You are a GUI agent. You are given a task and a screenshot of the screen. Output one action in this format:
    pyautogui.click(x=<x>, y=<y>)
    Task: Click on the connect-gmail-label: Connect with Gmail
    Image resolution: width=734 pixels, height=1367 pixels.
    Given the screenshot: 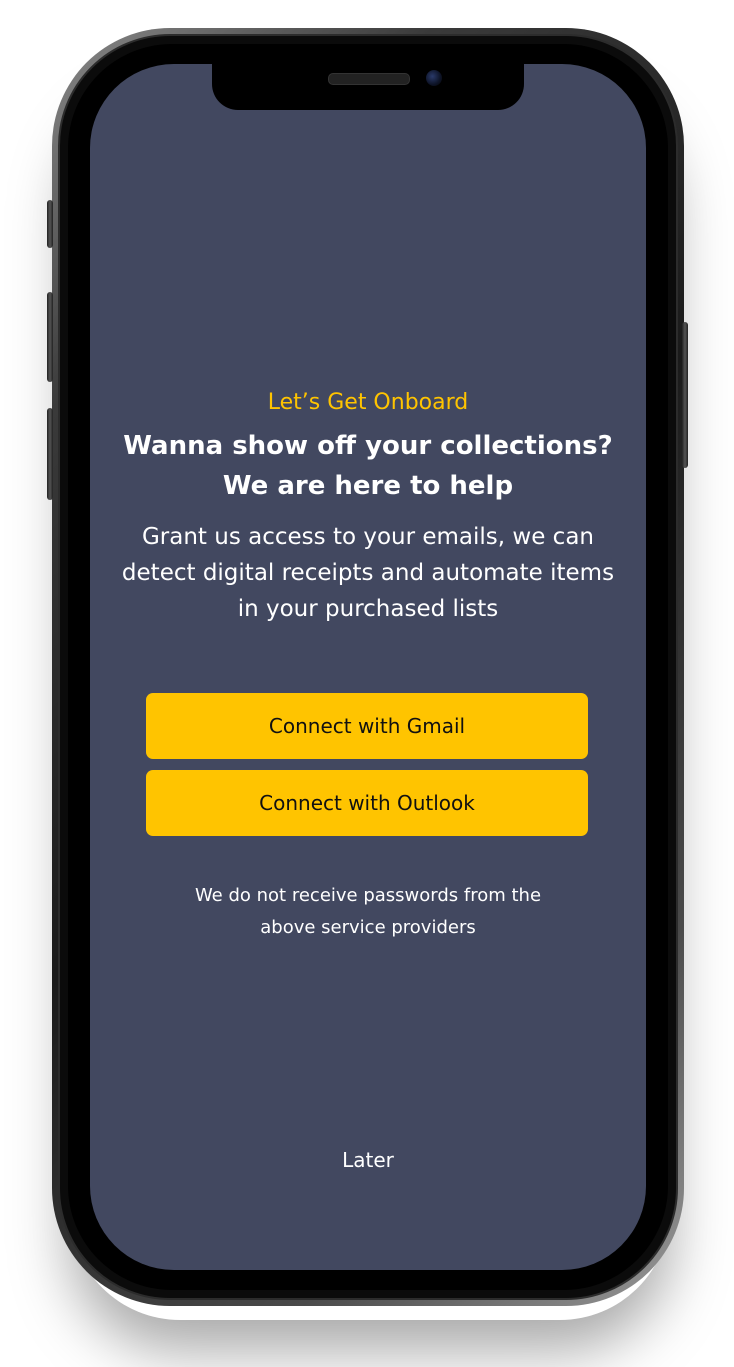 What is the action you would take?
    pyautogui.click(x=367, y=726)
    